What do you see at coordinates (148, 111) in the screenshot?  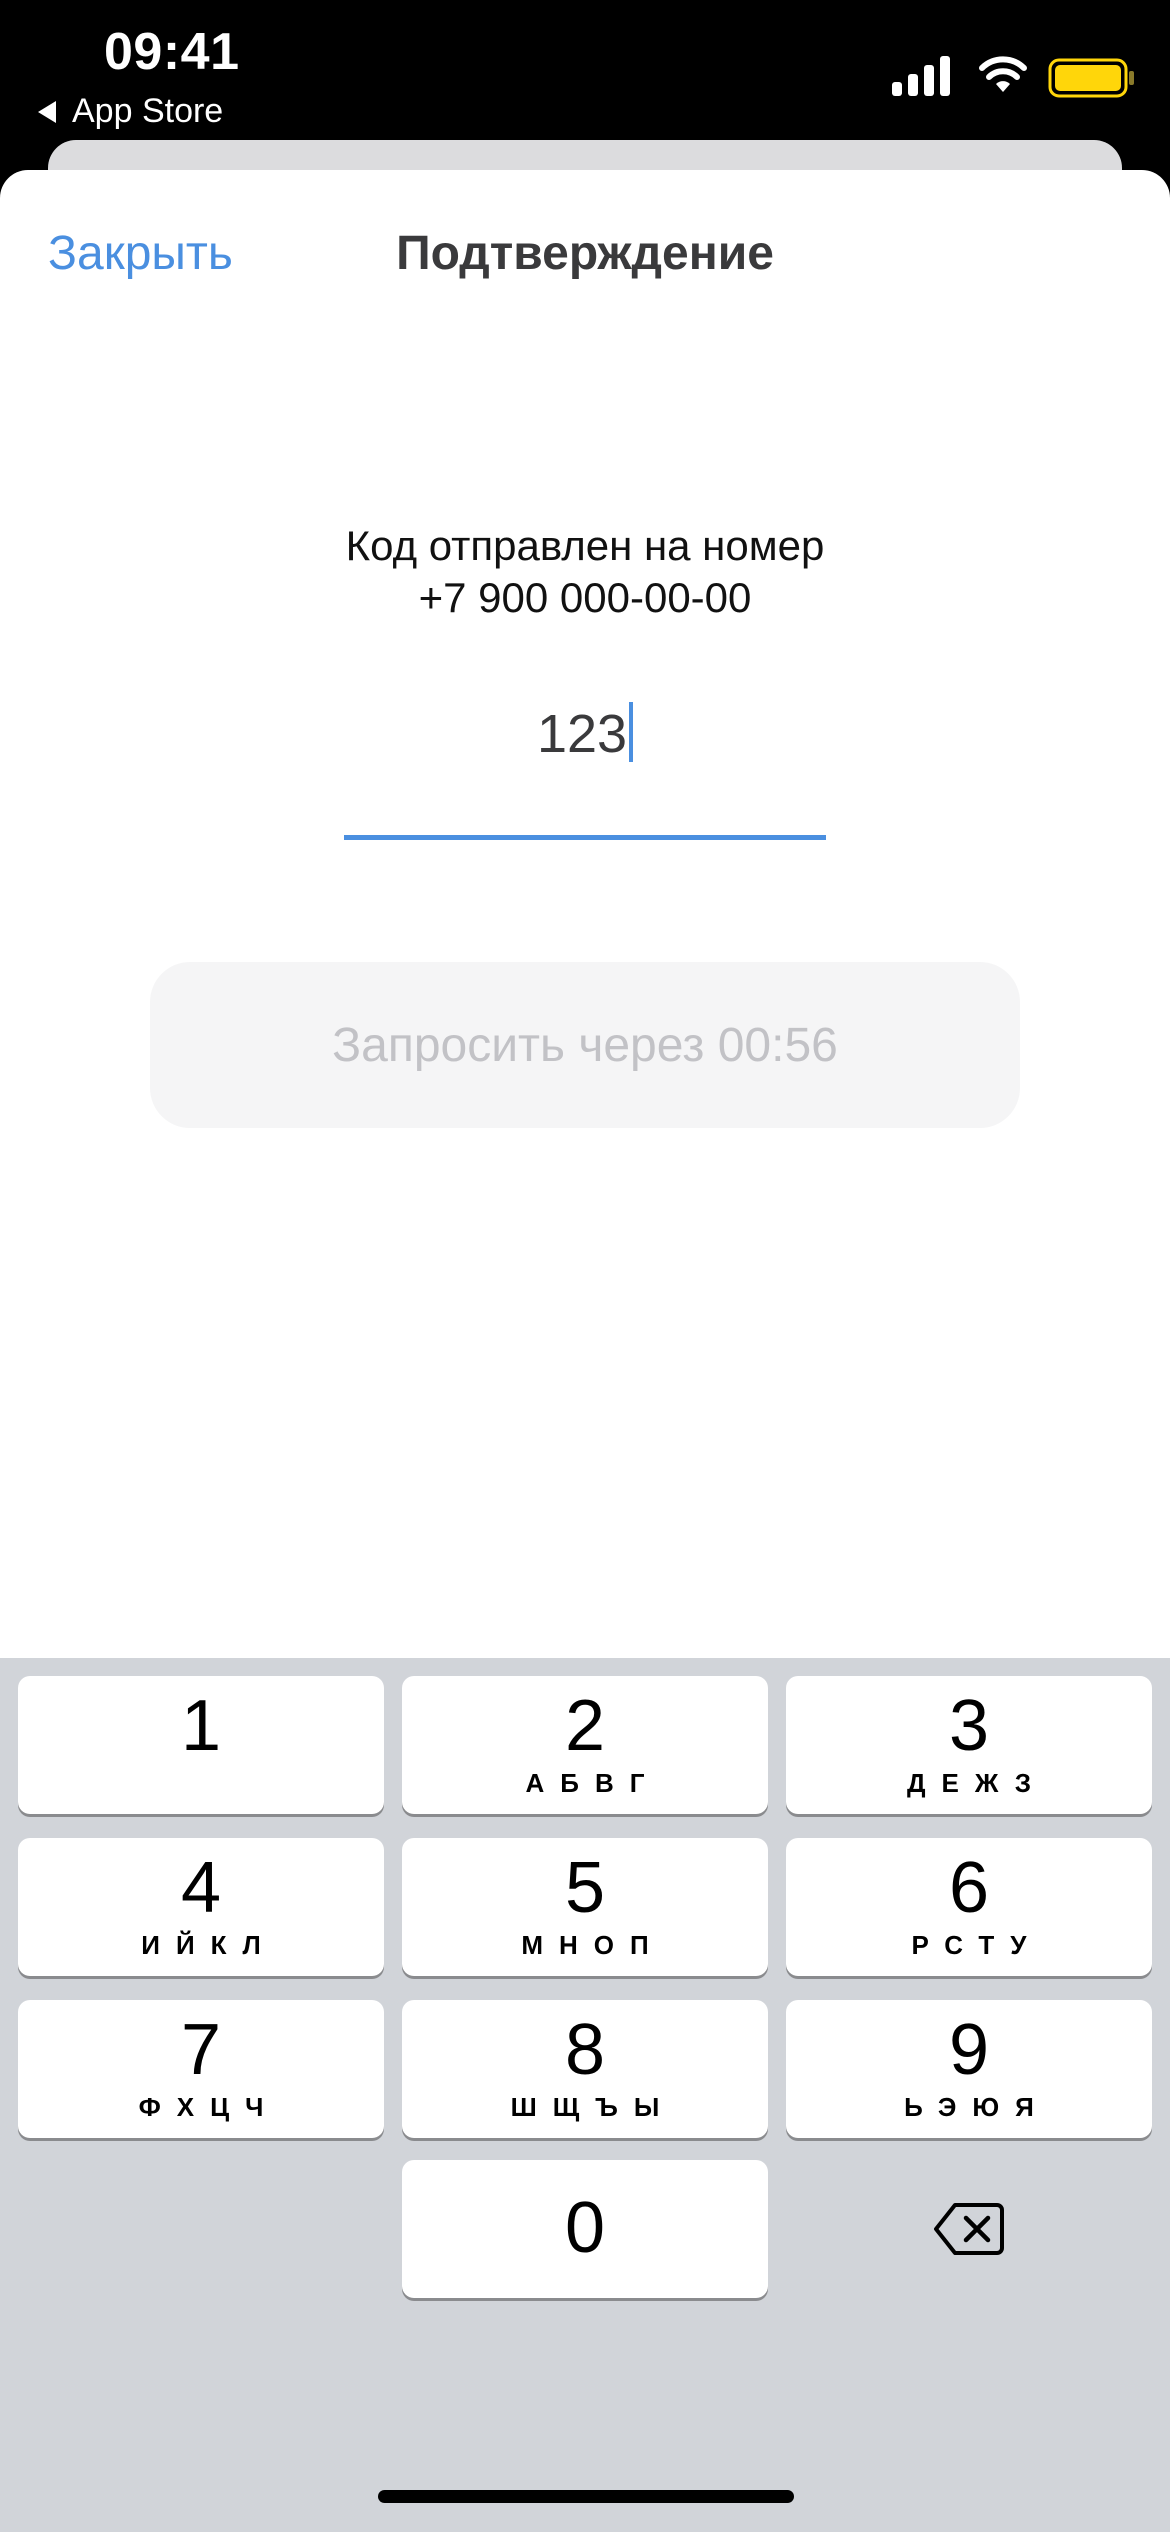 I see `back-app-label: App Store` at bounding box center [148, 111].